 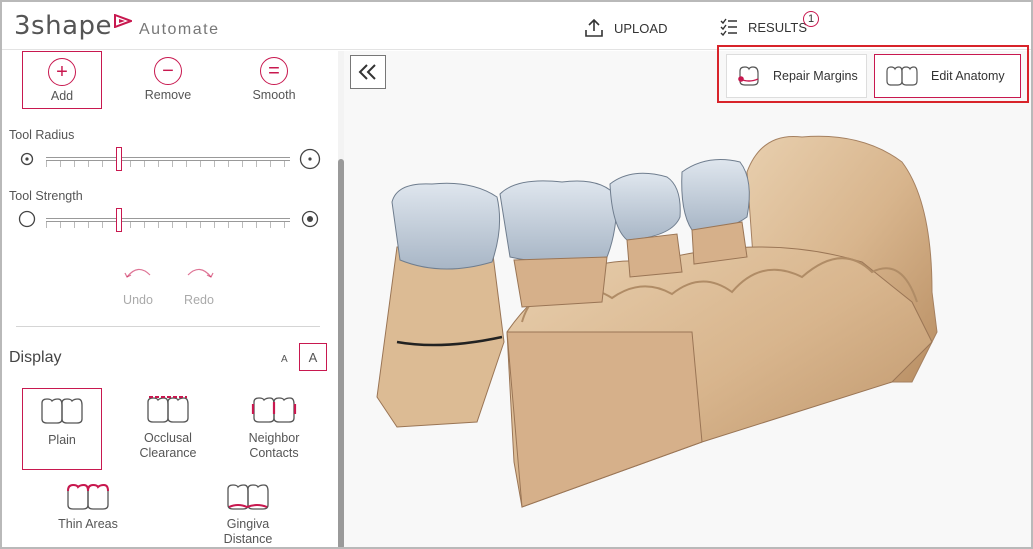 I want to click on add-tool-button: + Add, so click(x=62, y=80).